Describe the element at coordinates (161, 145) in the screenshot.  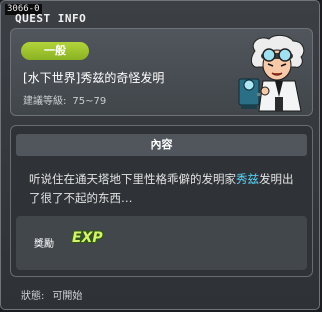
I see `content-heading: 內容` at that location.